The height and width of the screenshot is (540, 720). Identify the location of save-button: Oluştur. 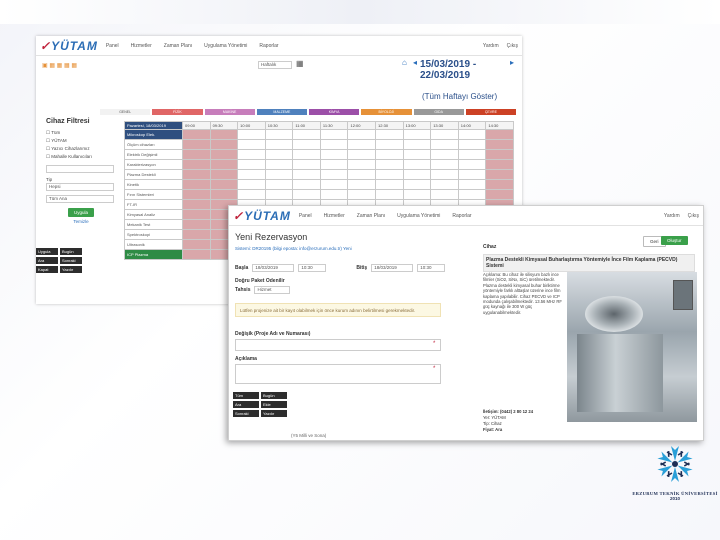
(674, 240).